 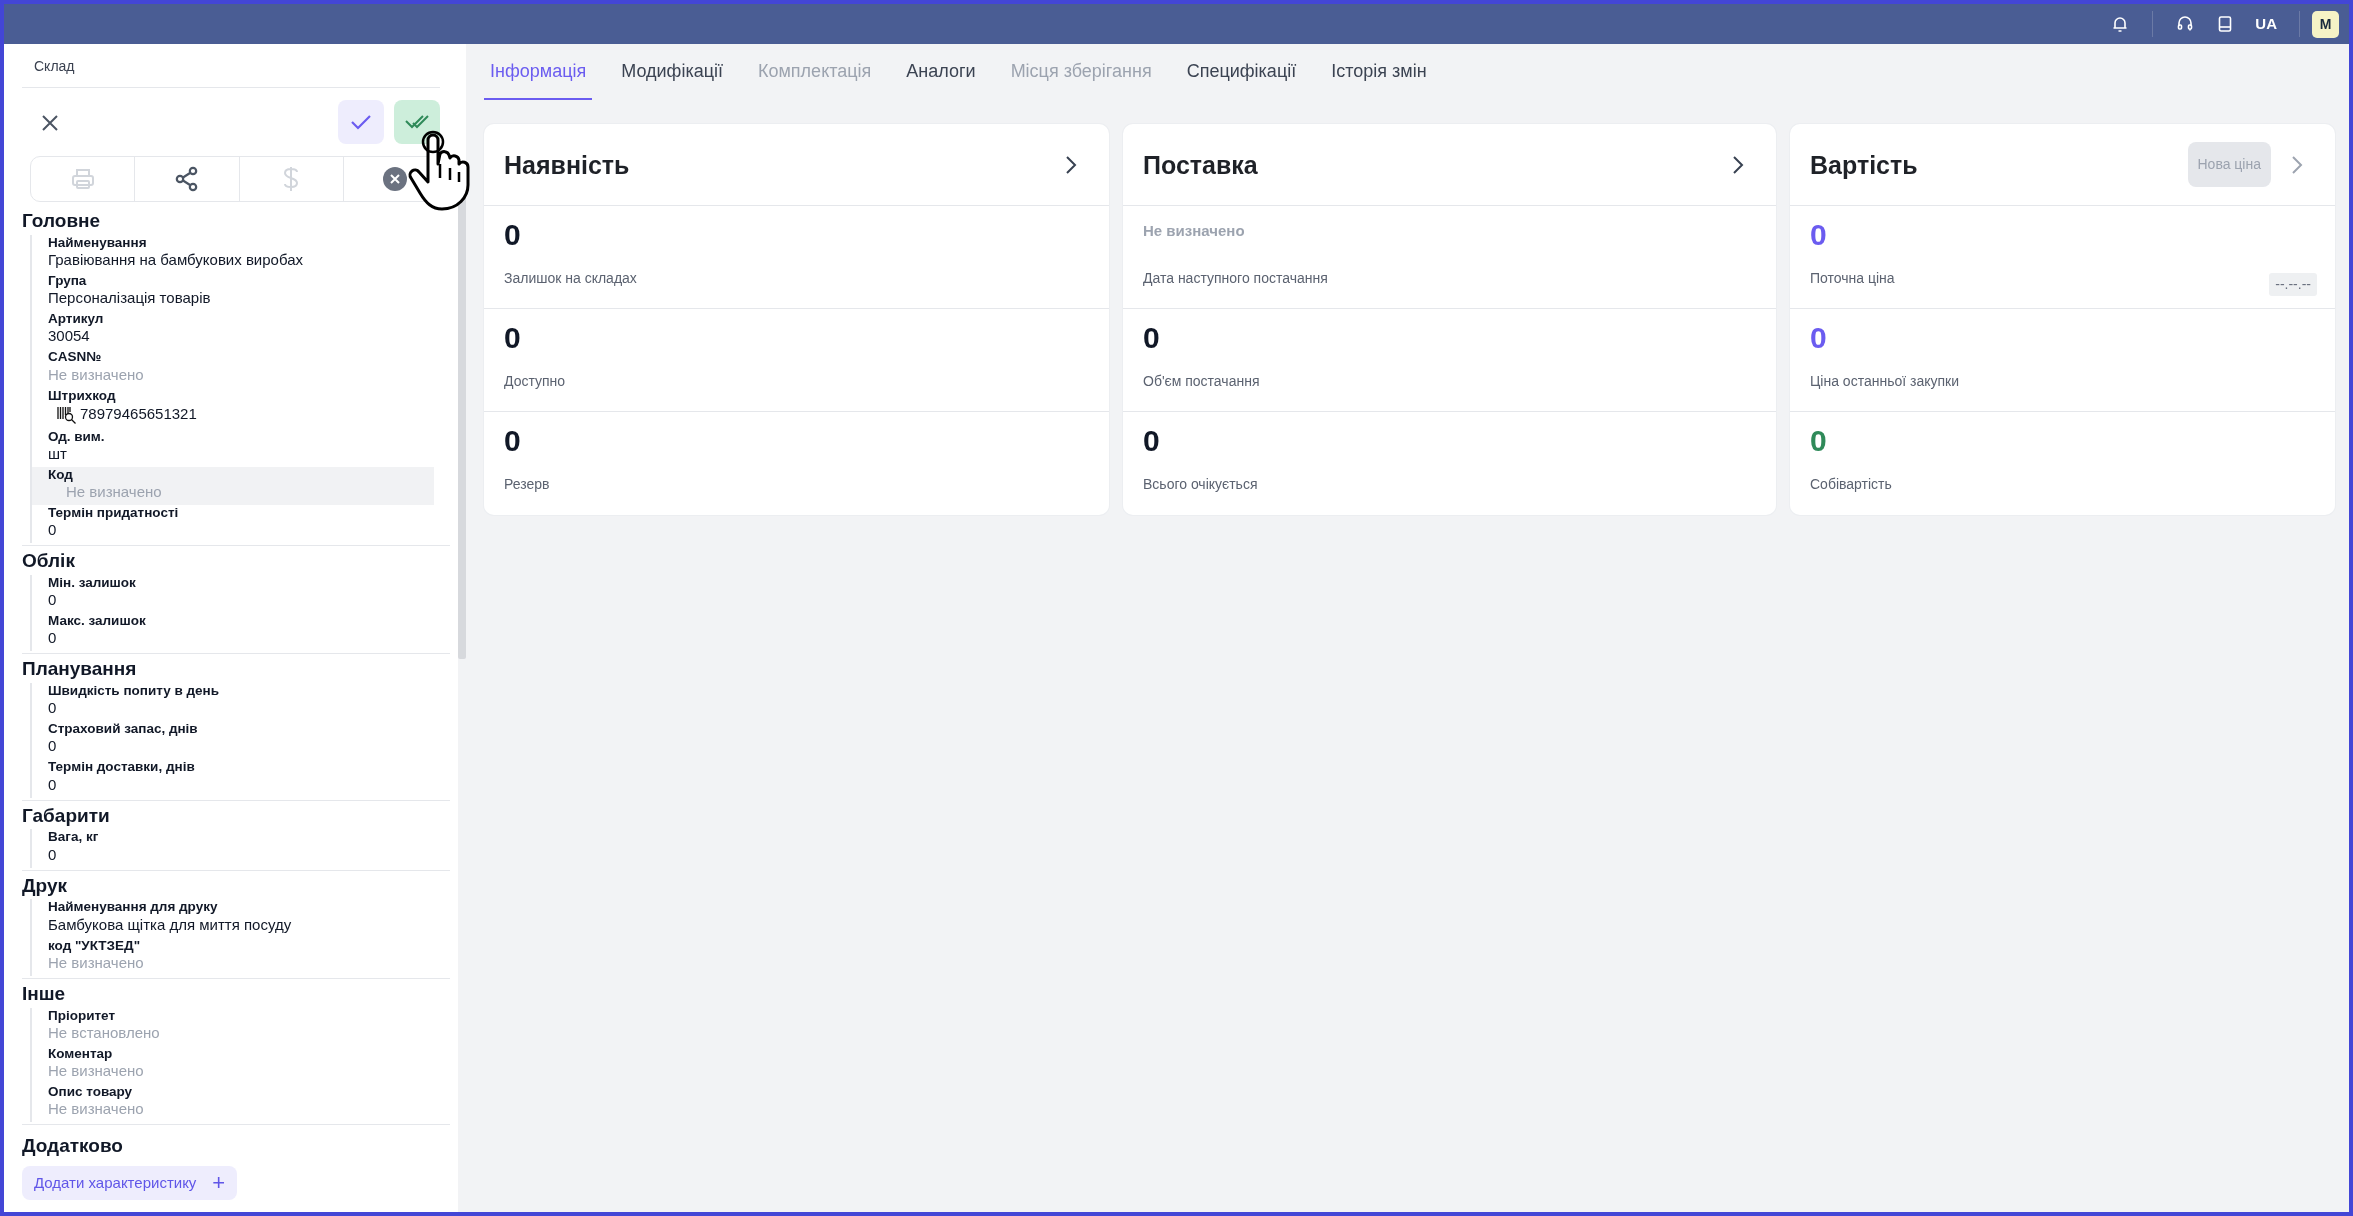 What do you see at coordinates (50, 122) in the screenshot?
I see `close-icon` at bounding box center [50, 122].